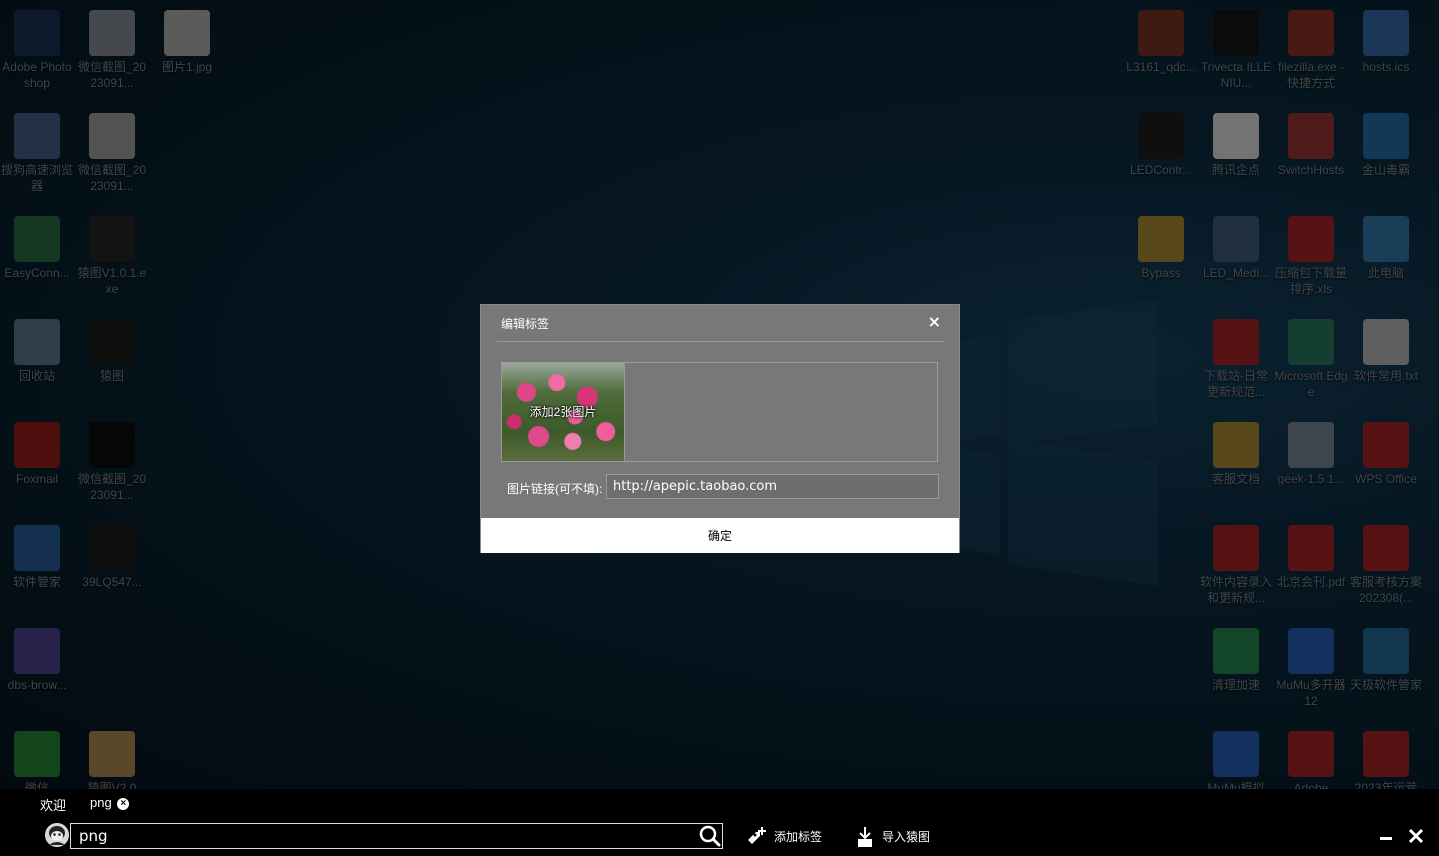 This screenshot has width=1439, height=856. What do you see at coordinates (798, 837) in the screenshot?
I see `add-tag-label: 添加标签` at bounding box center [798, 837].